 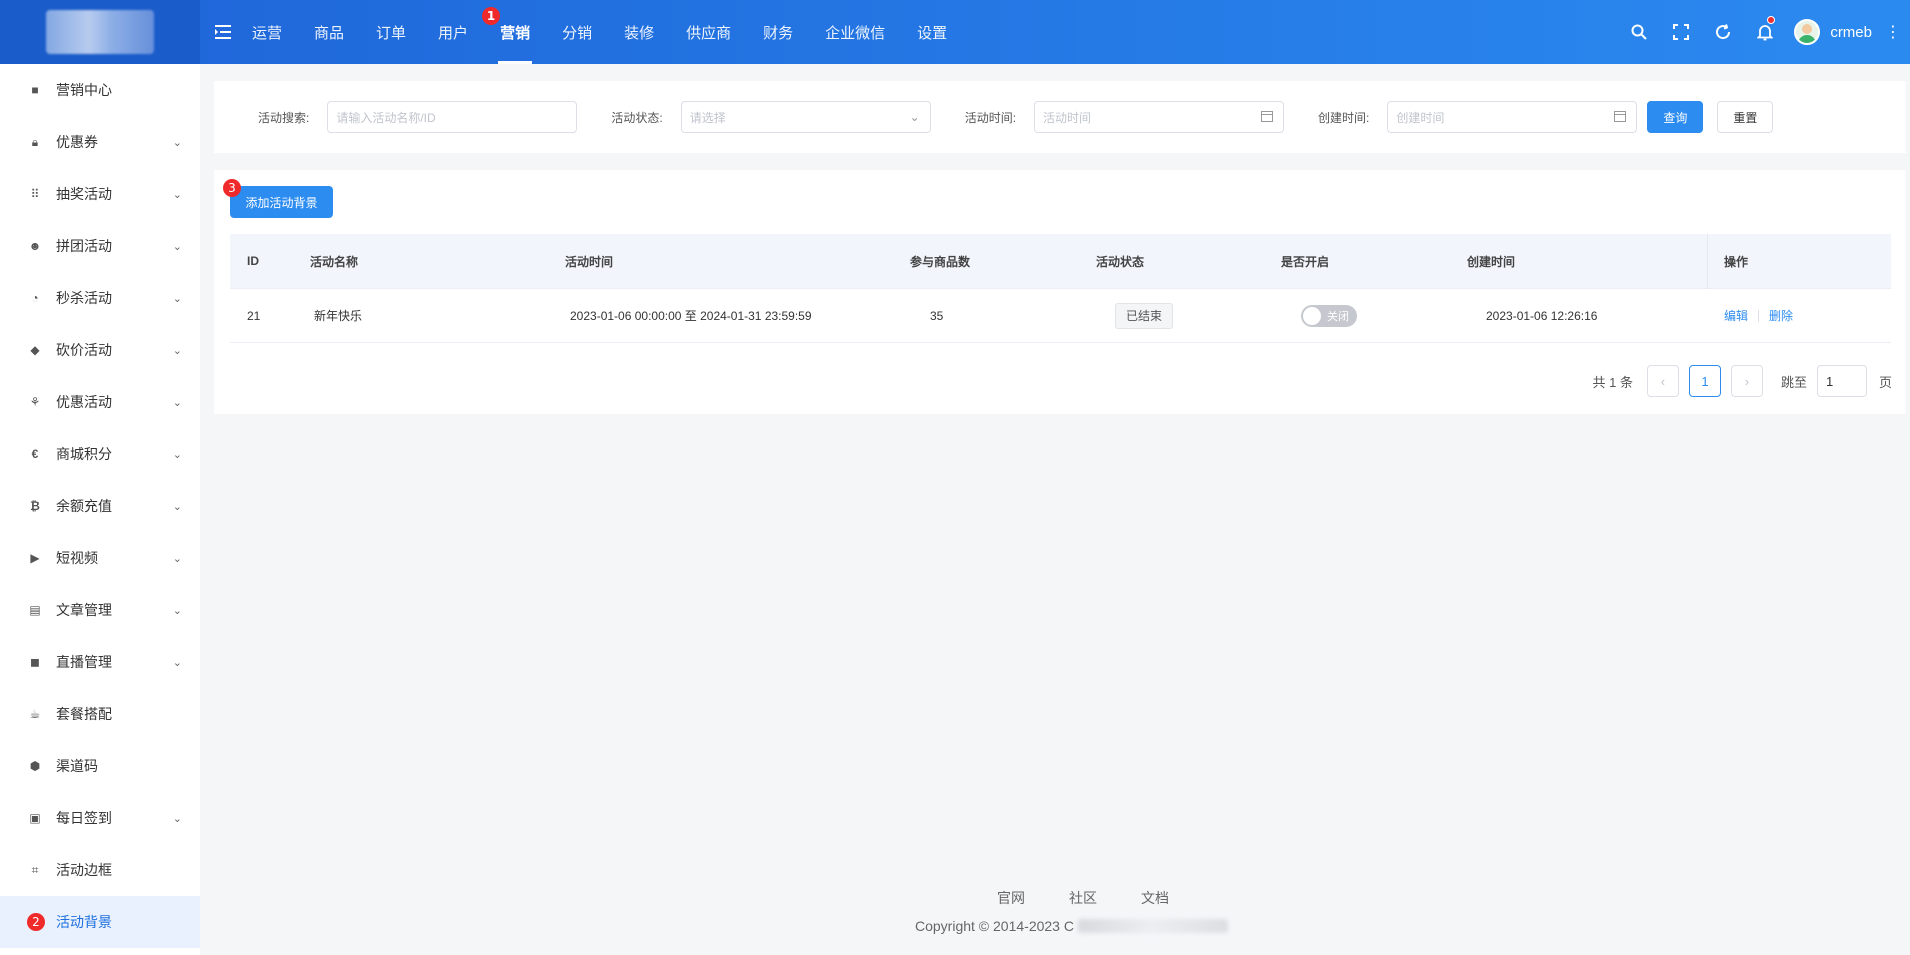 What do you see at coordinates (994, 926) in the screenshot?
I see `copyright-text: Copyright © 2014-2023 C` at bounding box center [994, 926].